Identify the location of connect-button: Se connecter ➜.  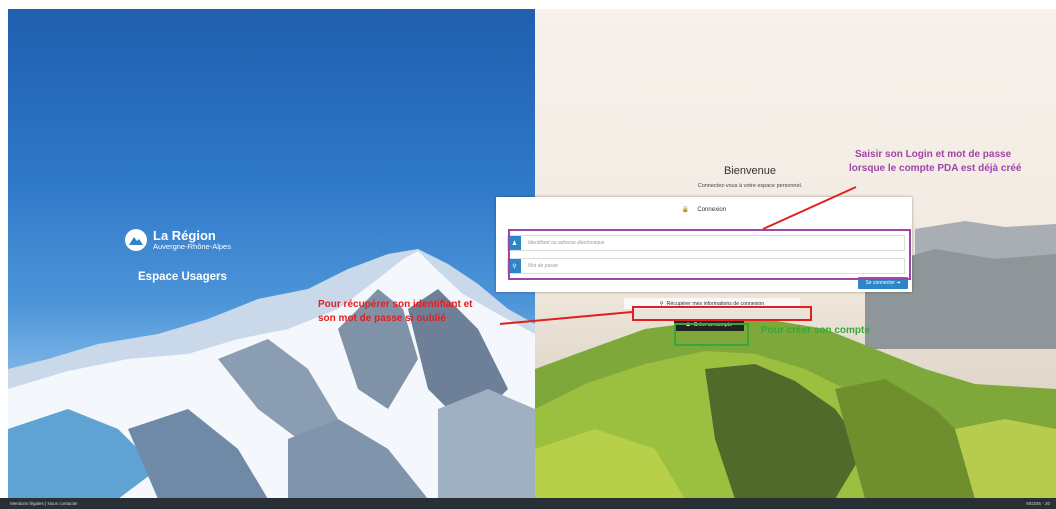
(883, 283).